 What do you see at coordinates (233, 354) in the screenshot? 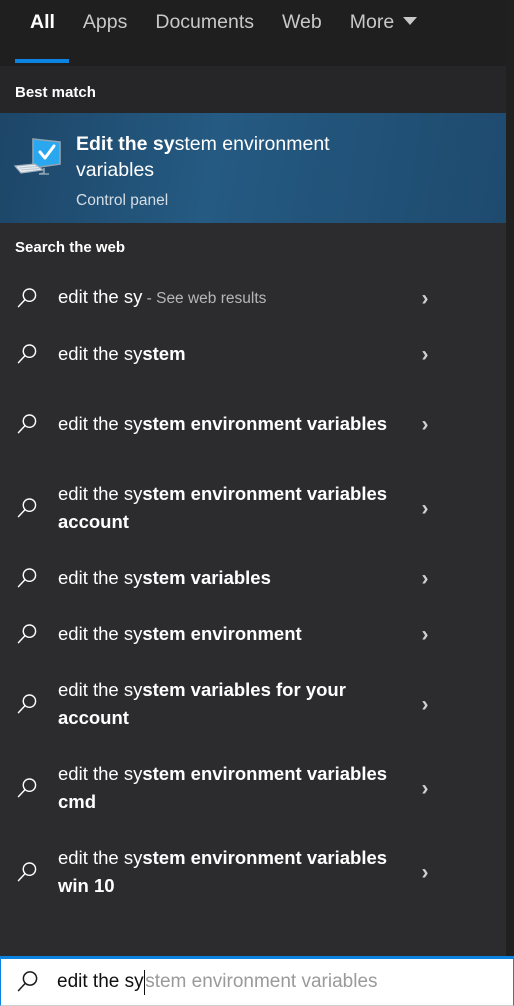
I see `web-suggestion-label: edit the system` at bounding box center [233, 354].